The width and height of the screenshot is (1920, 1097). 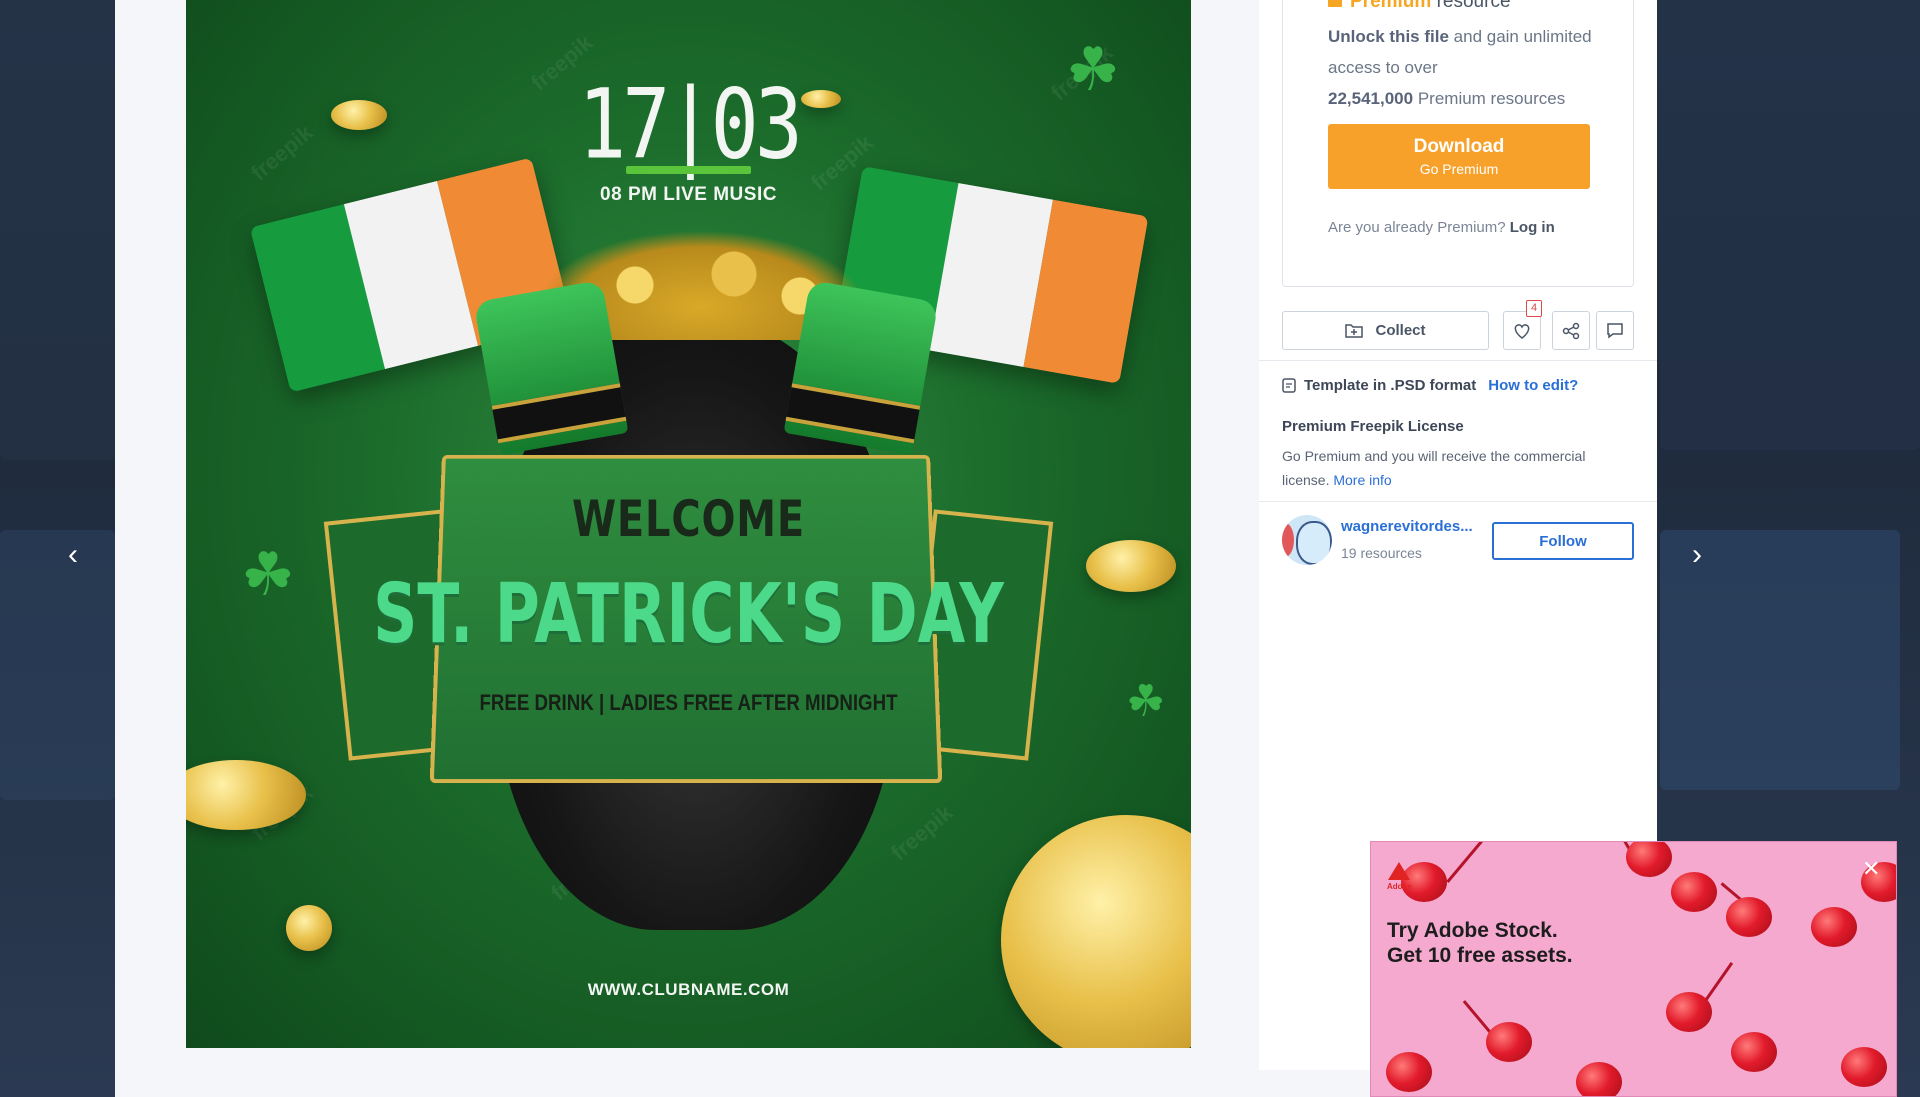 What do you see at coordinates (1307, 540) in the screenshot?
I see `avatar` at bounding box center [1307, 540].